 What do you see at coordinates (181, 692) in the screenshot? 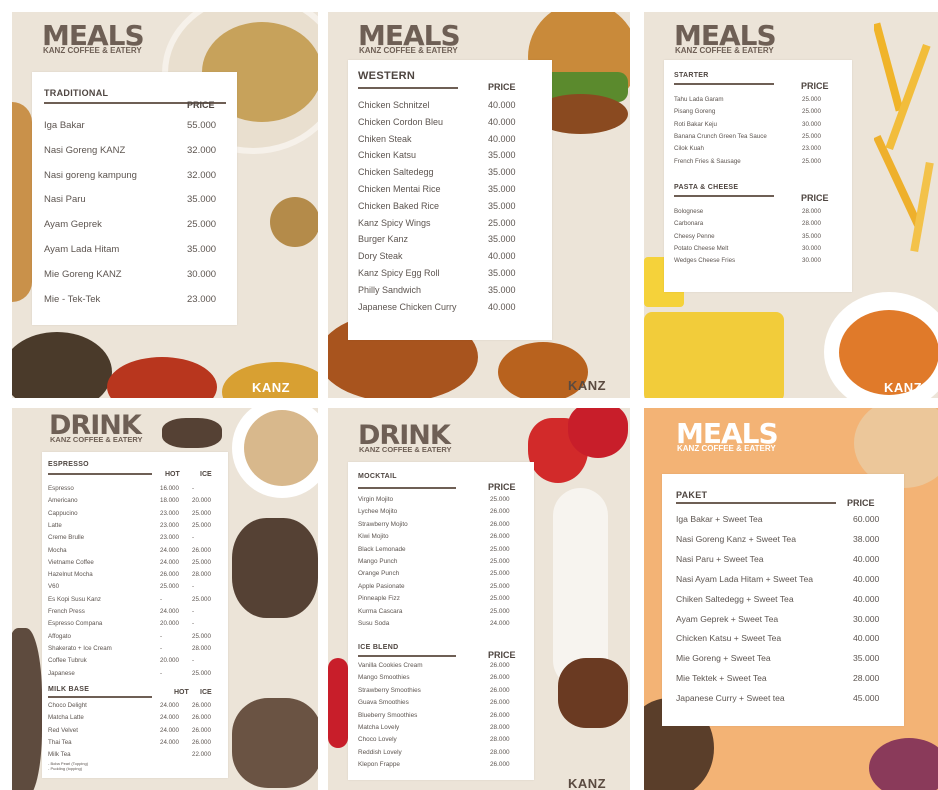
I see `hot-header: HOT` at bounding box center [181, 692].